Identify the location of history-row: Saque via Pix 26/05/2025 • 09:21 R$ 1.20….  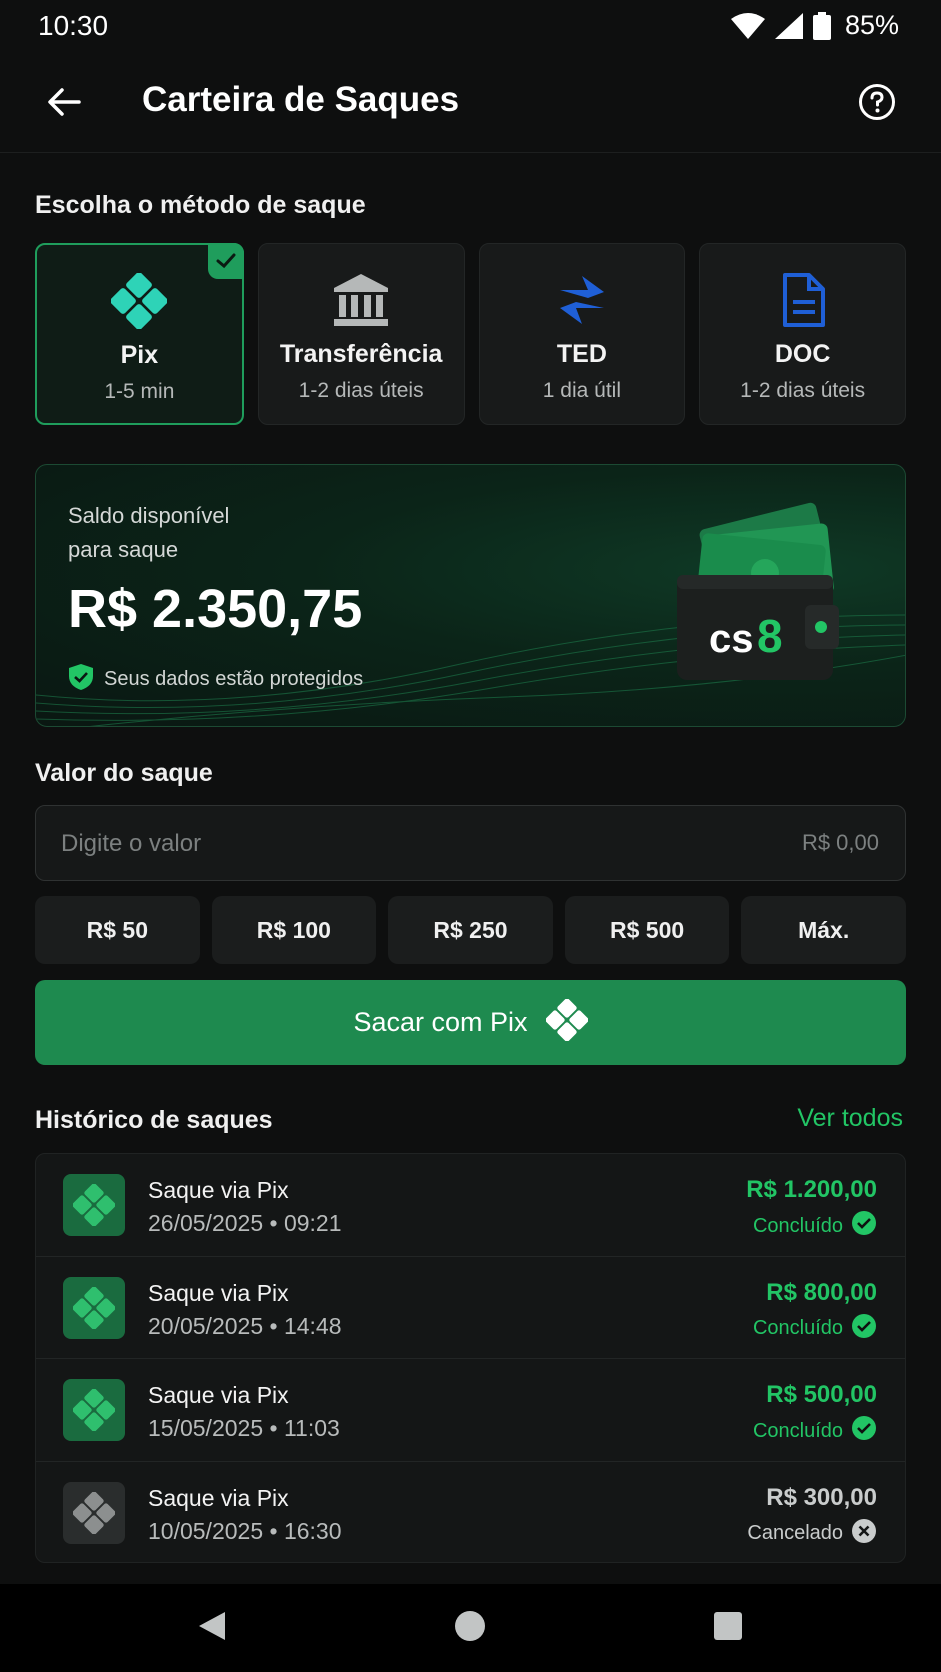
(470, 1205).